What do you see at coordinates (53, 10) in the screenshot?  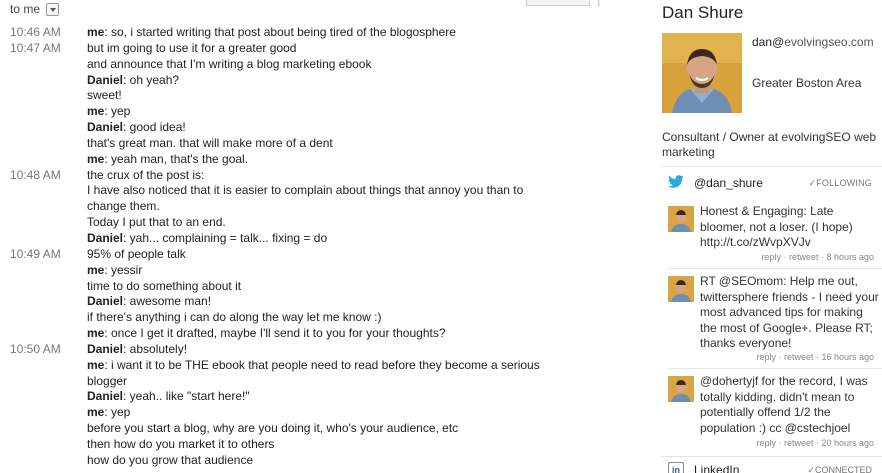 I see `recipient-dropdown-icon` at bounding box center [53, 10].